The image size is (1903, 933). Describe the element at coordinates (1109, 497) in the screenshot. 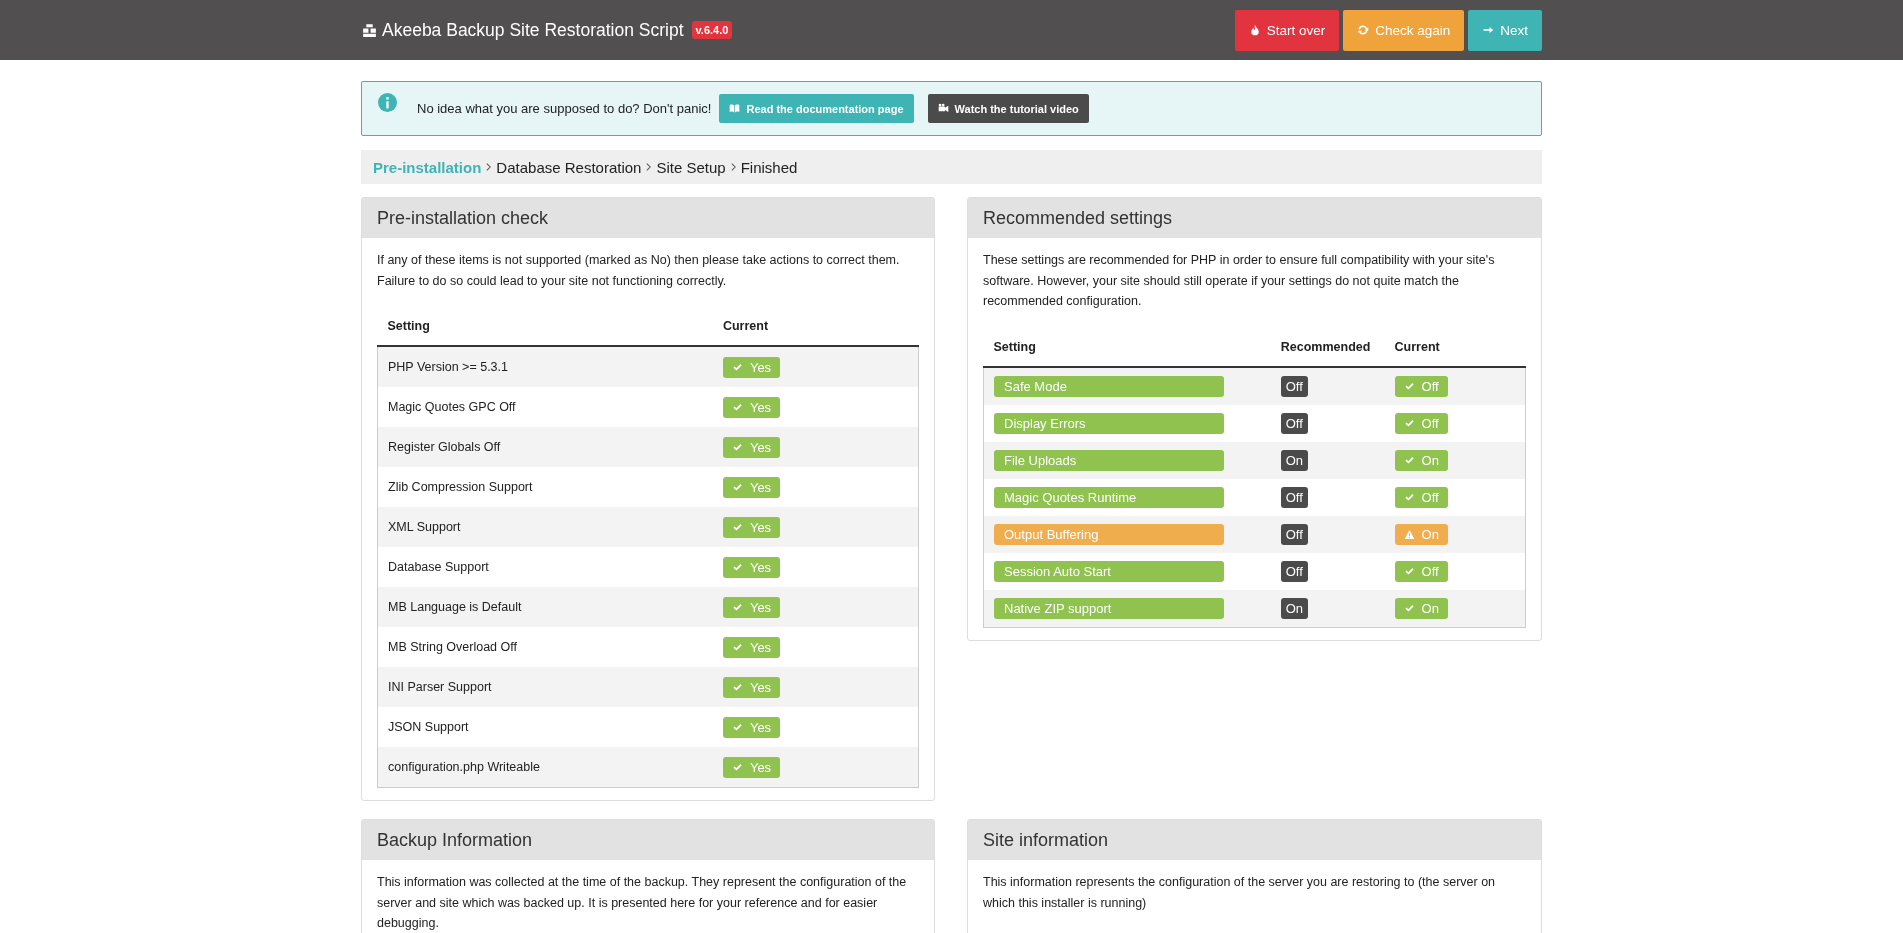

I see `setting-label: Magic Quotes Runtime` at that location.